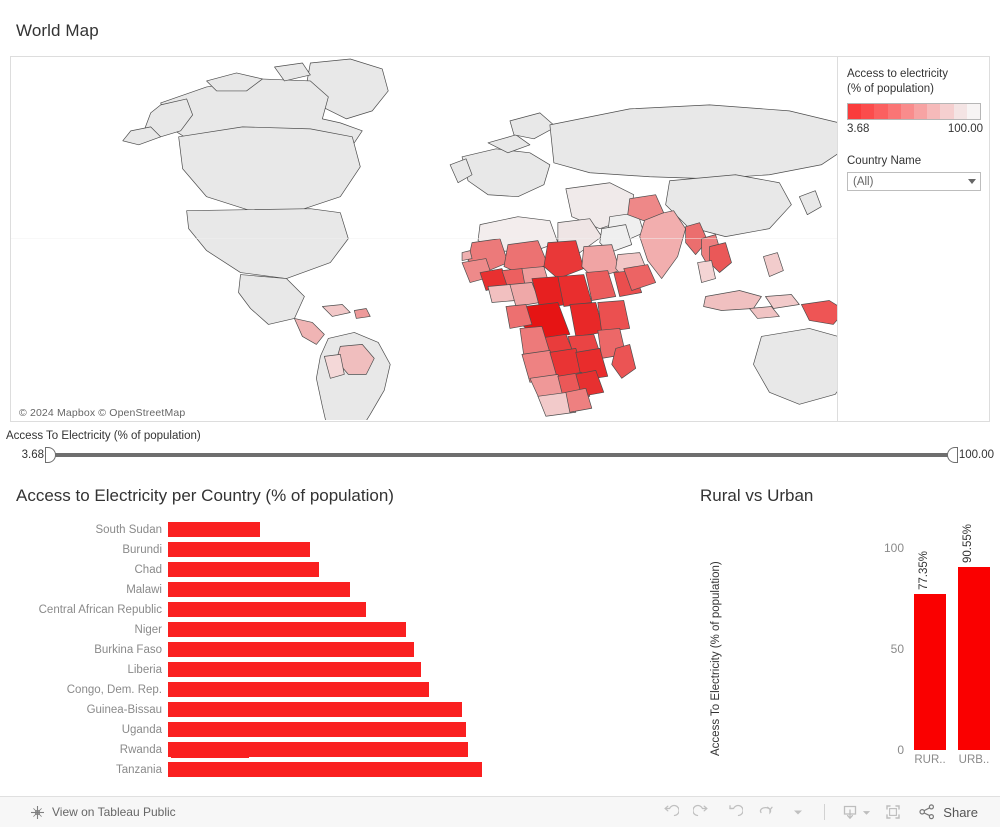  Describe the element at coordinates (952, 455) in the screenshot. I see `range-filter-handle-max` at that location.